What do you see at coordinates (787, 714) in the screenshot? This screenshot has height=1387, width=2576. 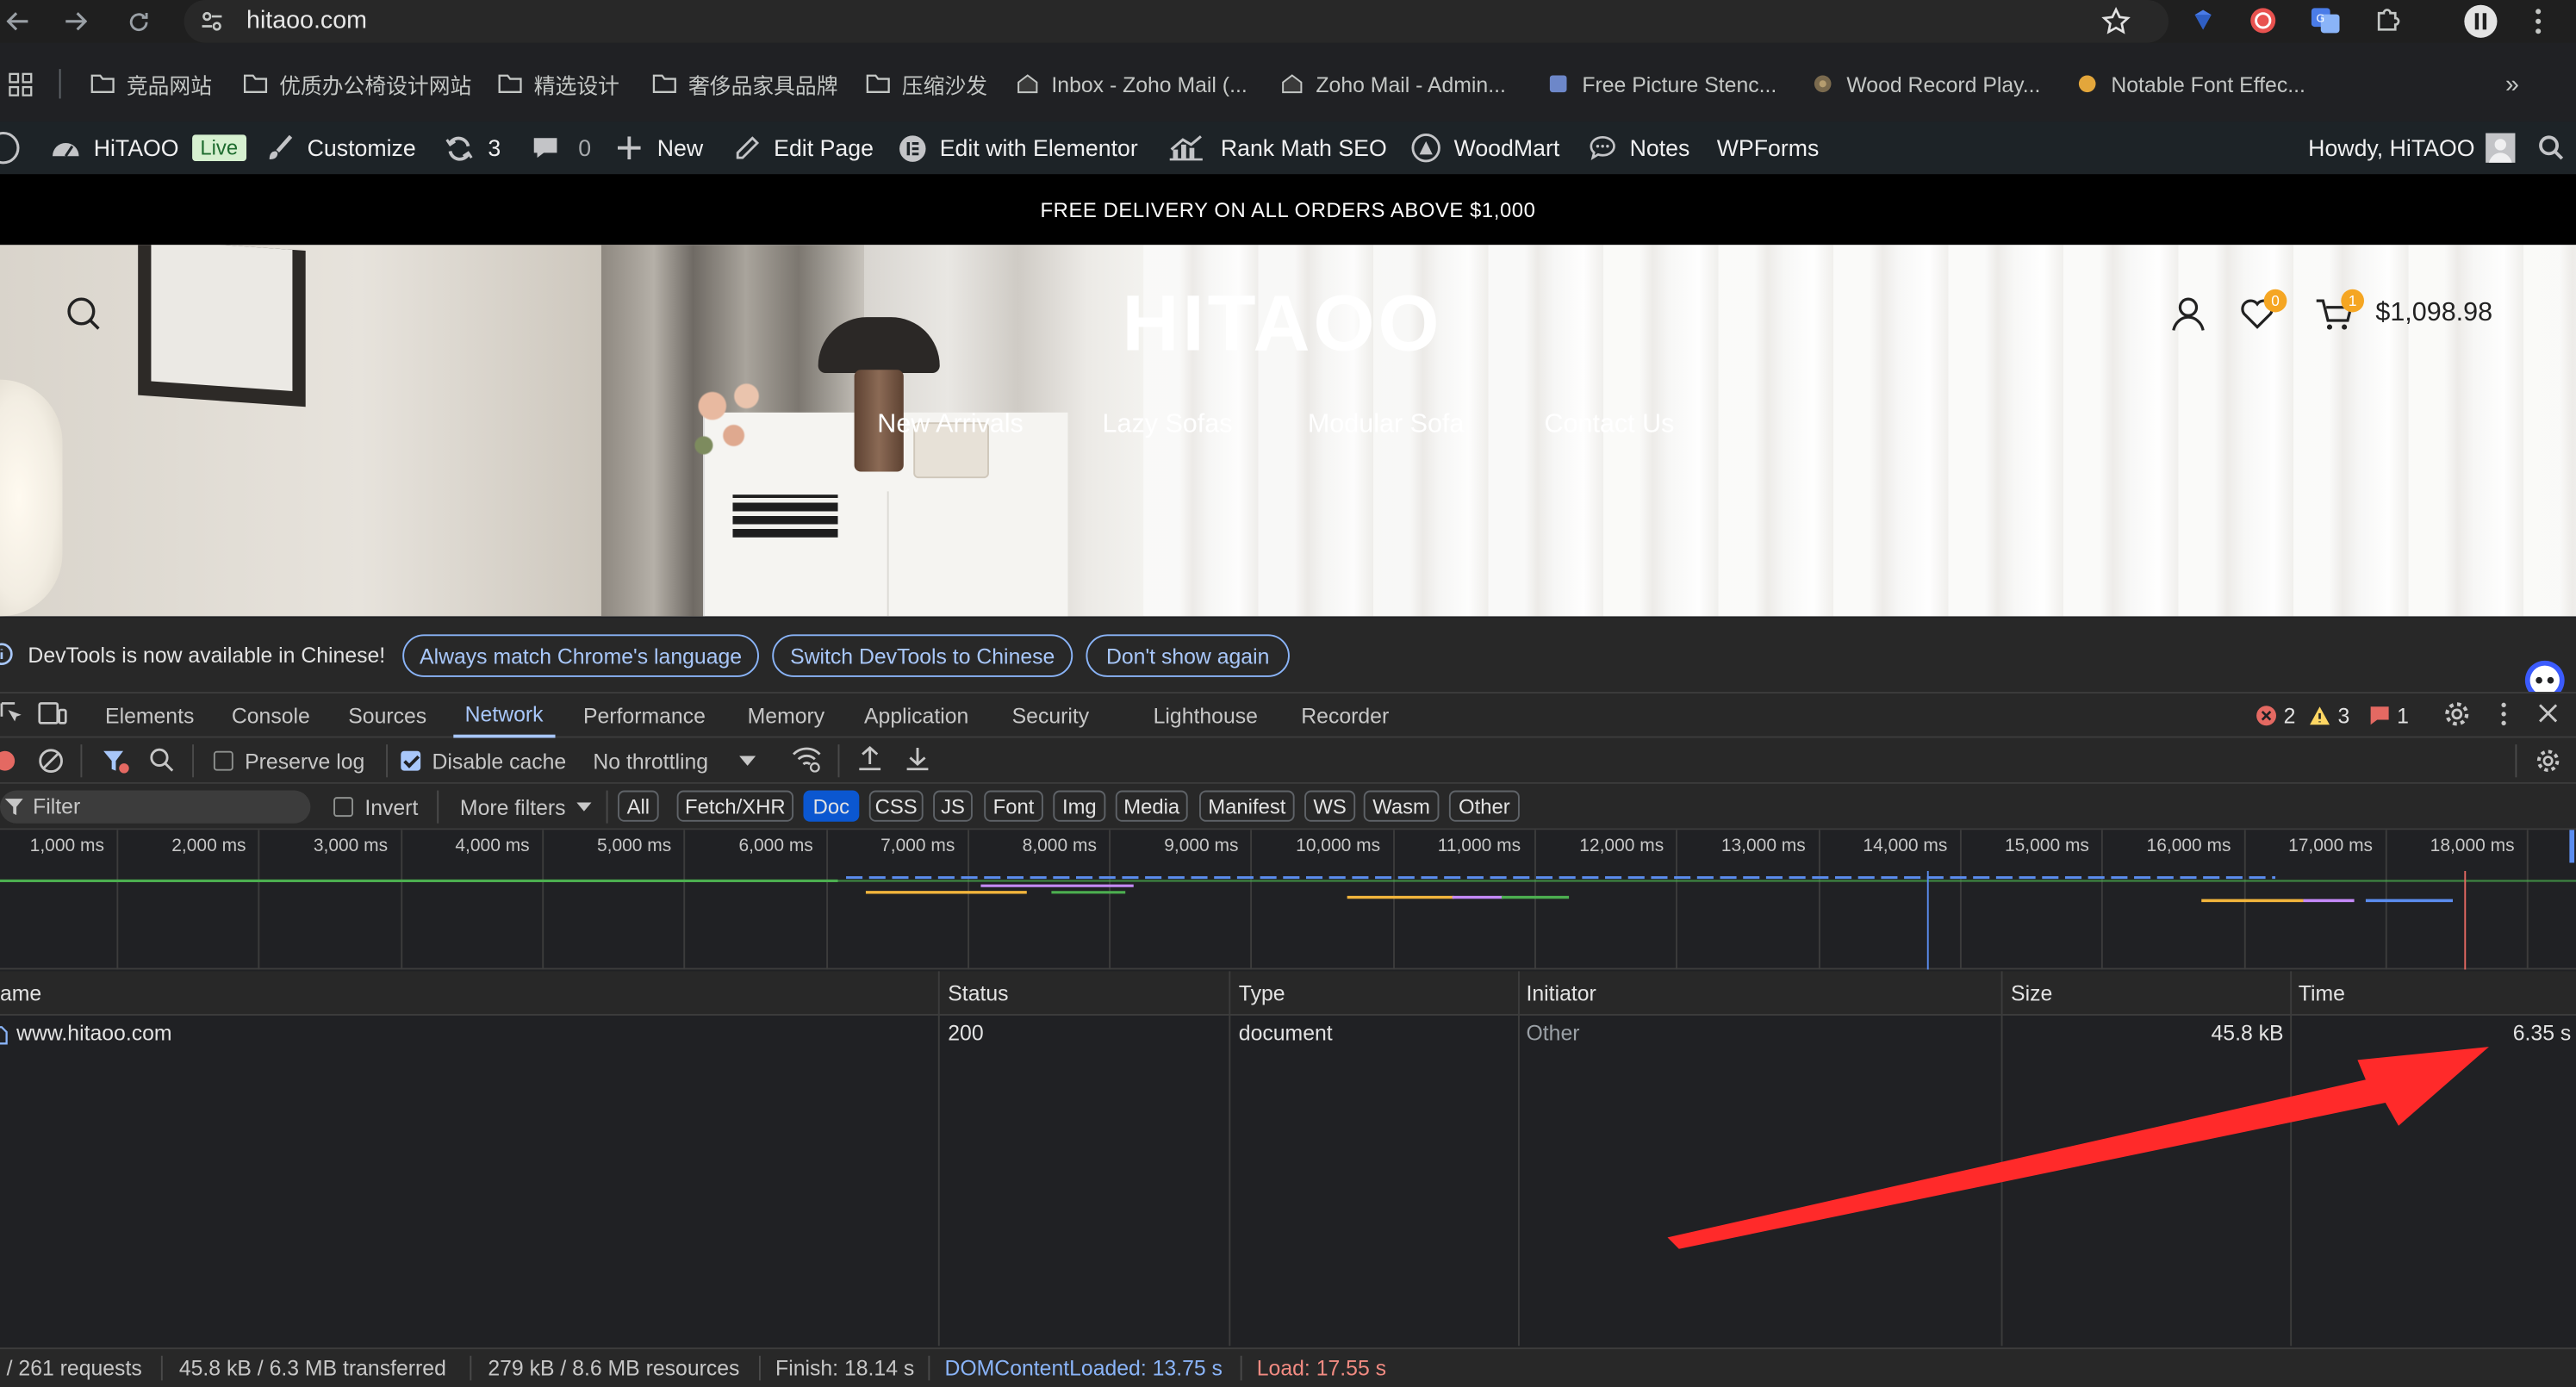 I see `tab-memory: Memory` at bounding box center [787, 714].